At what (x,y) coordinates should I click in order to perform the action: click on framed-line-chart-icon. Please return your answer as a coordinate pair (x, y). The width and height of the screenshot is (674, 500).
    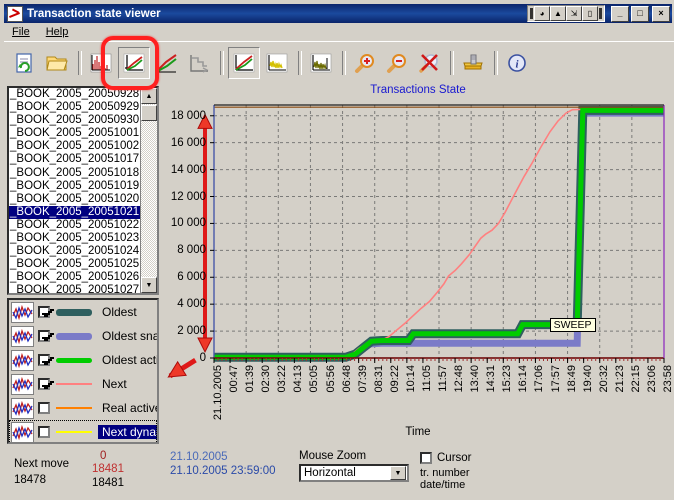
    Looking at the image, I should click on (244, 63).